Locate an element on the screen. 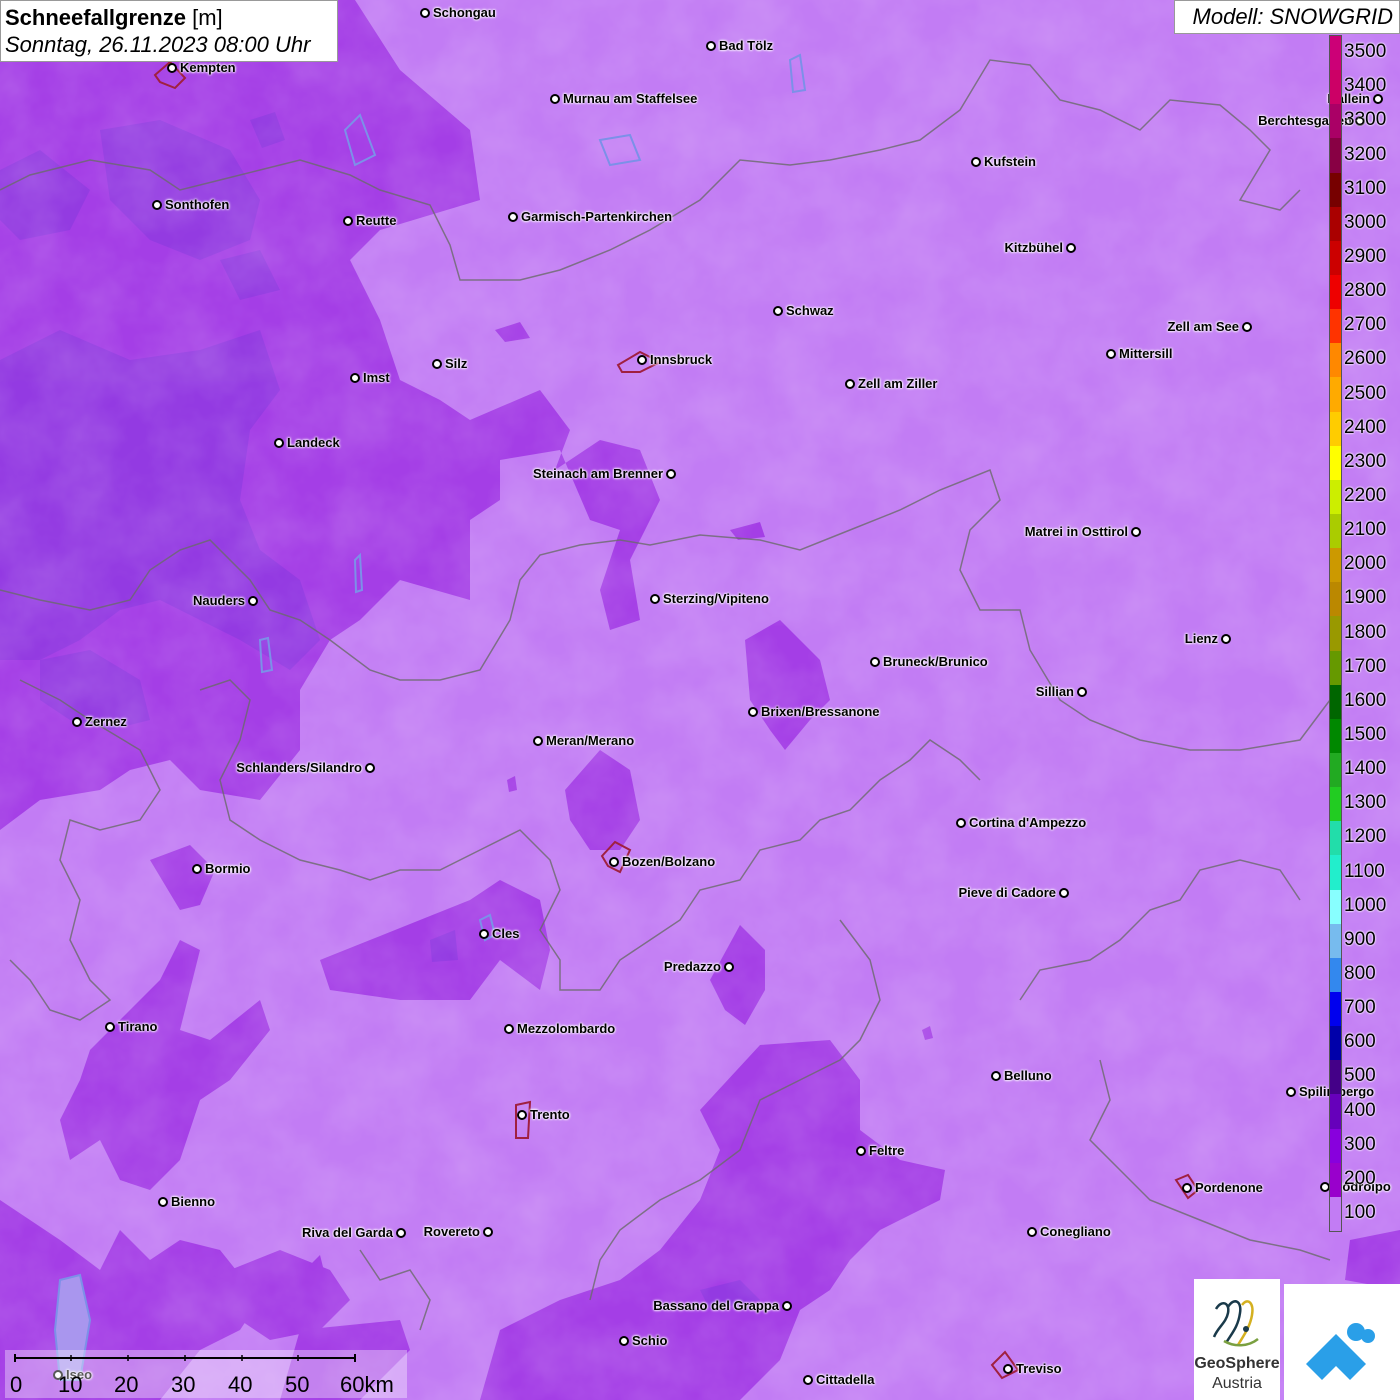 Image resolution: width=1400 pixels, height=1400 pixels. legend-value-label: 800 is located at coordinates (1360, 973).